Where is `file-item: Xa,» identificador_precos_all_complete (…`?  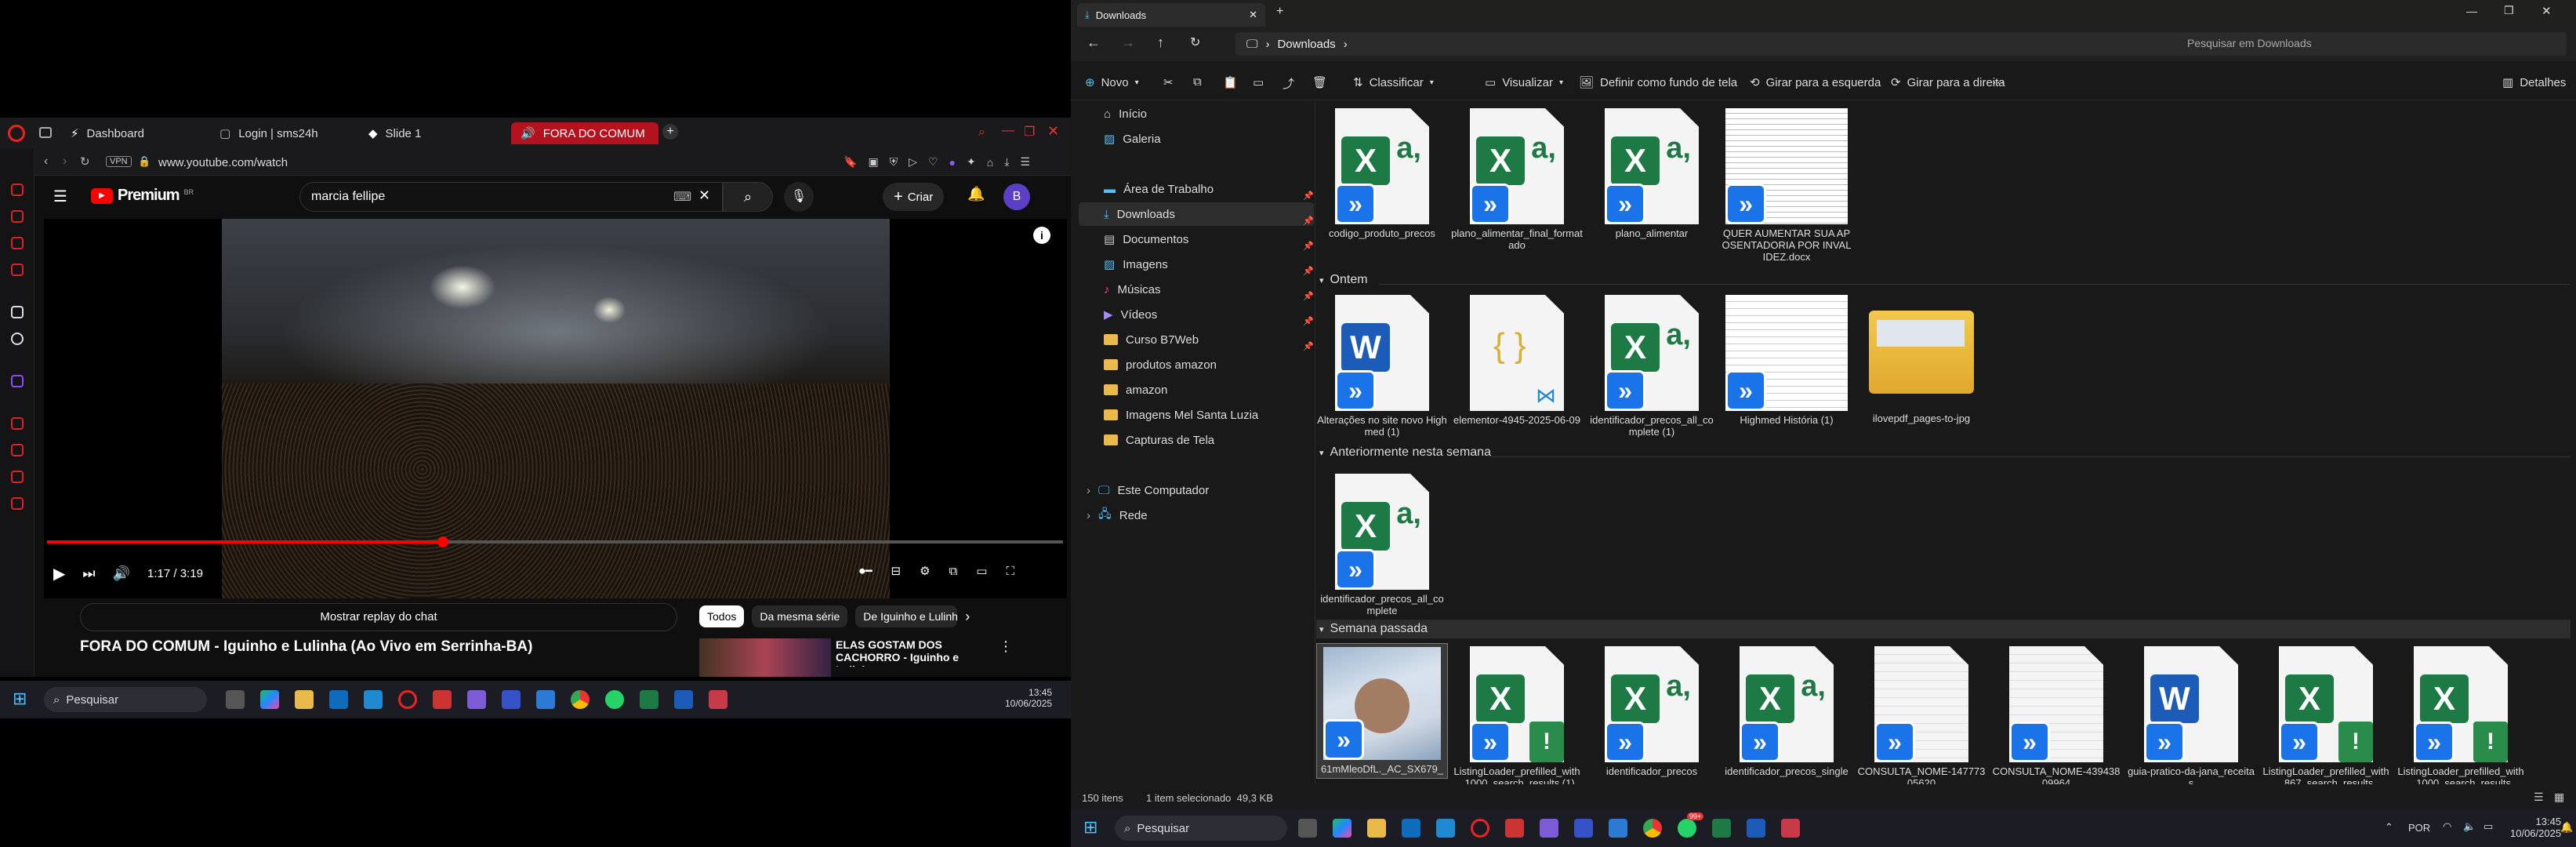
file-item: Xa,» identificador_precos_all_complete (… is located at coordinates (1652, 366).